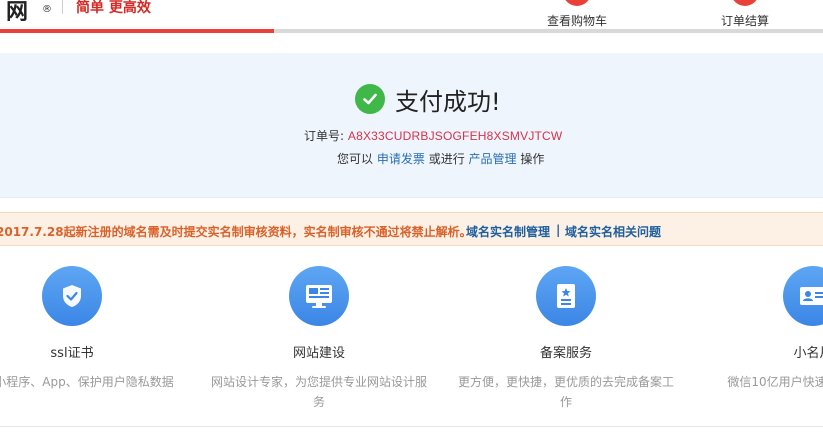 The image size is (823, 439). What do you see at coordinates (113, 8) in the screenshot?
I see `slogan: 简单 更高效` at bounding box center [113, 8].